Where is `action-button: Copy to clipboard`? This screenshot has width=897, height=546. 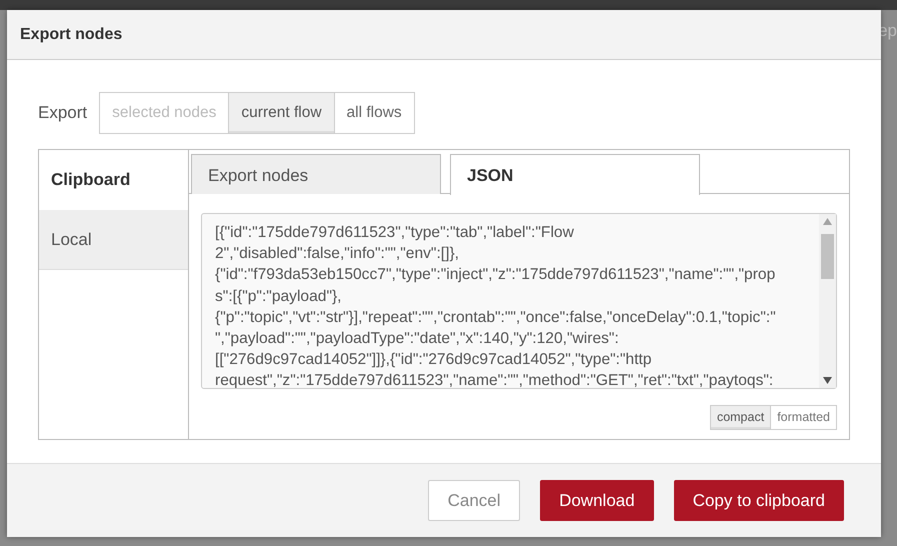 action-button: Copy to clipboard is located at coordinates (759, 500).